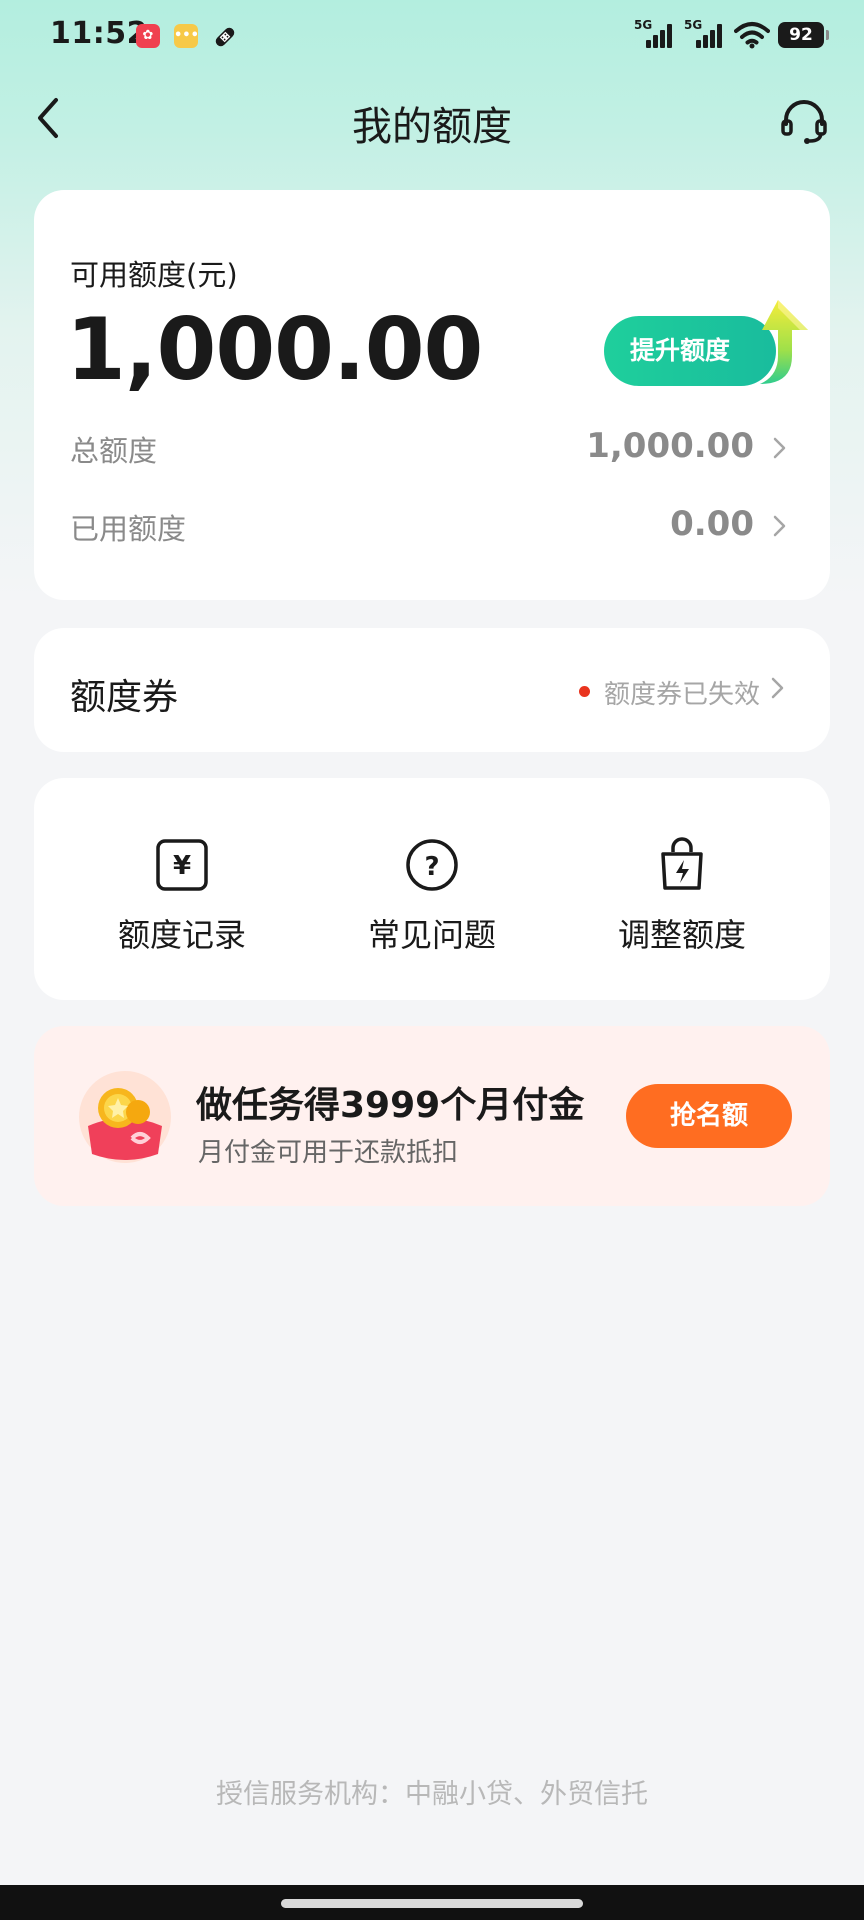 The width and height of the screenshot is (864, 1920). I want to click on nav-bar: 我的额度, so click(432, 118).